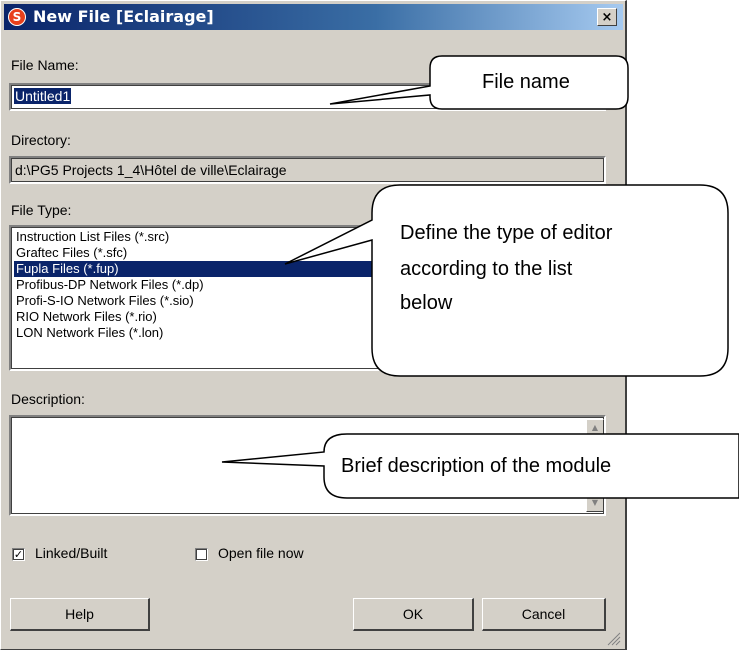  I want to click on resize-grip-icon, so click(614, 639).